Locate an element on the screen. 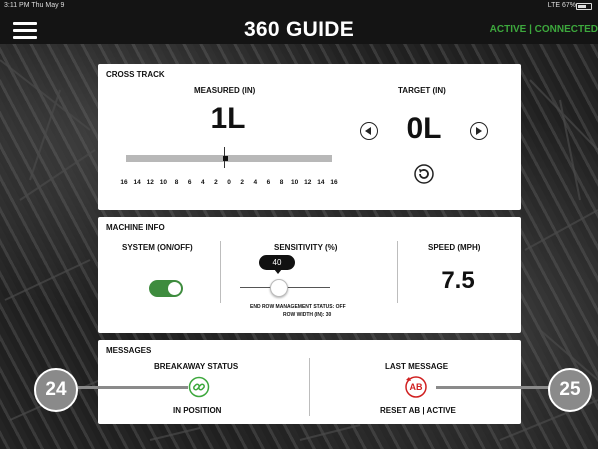 The image size is (598, 449). measured-value: 1L is located at coordinates (228, 118).